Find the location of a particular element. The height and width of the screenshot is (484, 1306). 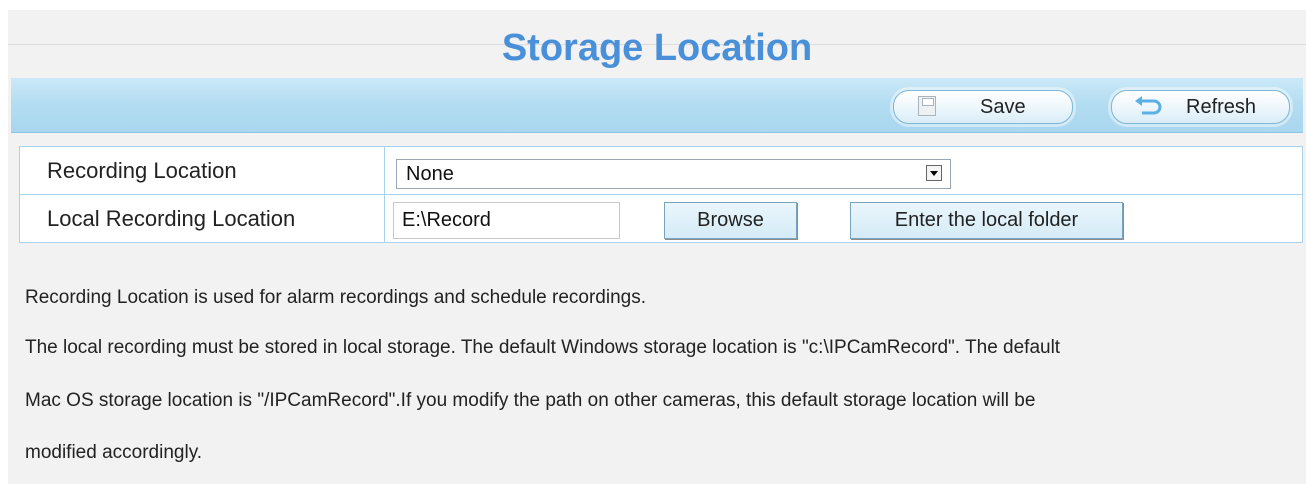

recording-location-label: Recording Location is located at coordinates (202, 170).